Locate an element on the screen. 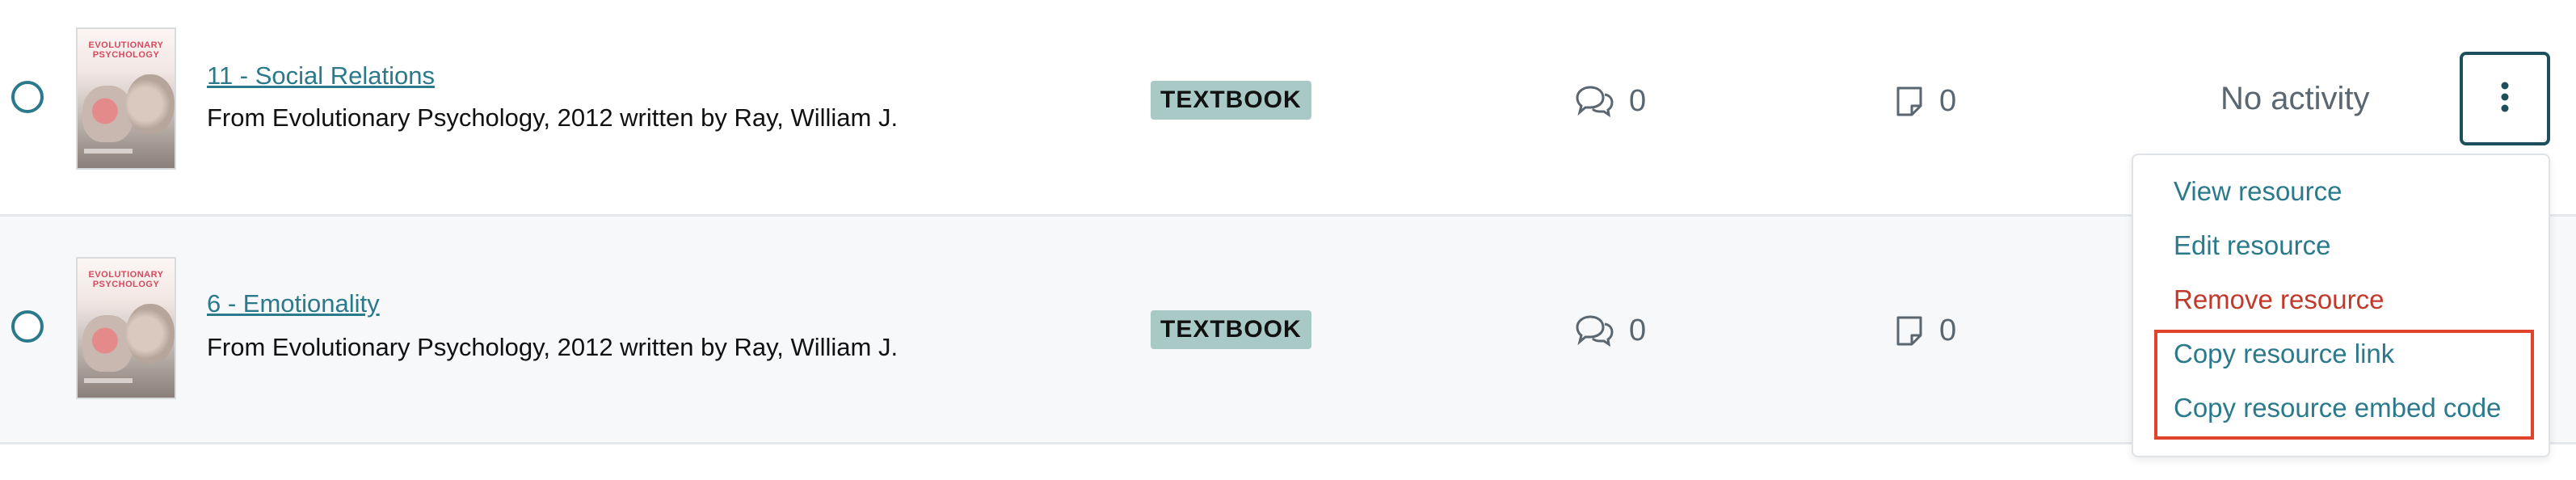 Image resolution: width=2576 pixels, height=480 pixels. resource-title-link: 11 - Social Relations is located at coordinates (321, 76).